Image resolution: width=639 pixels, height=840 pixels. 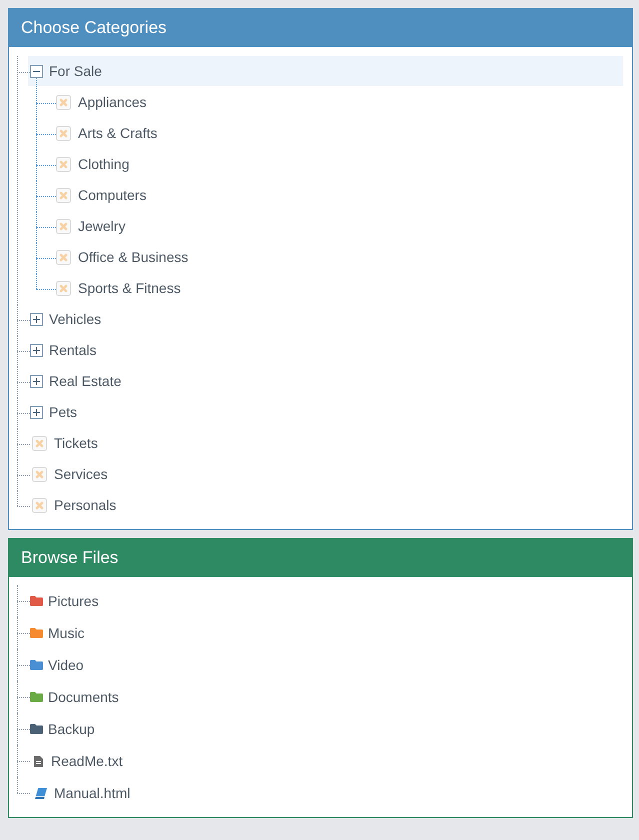 I want to click on folder-label: Music, so click(x=66, y=633).